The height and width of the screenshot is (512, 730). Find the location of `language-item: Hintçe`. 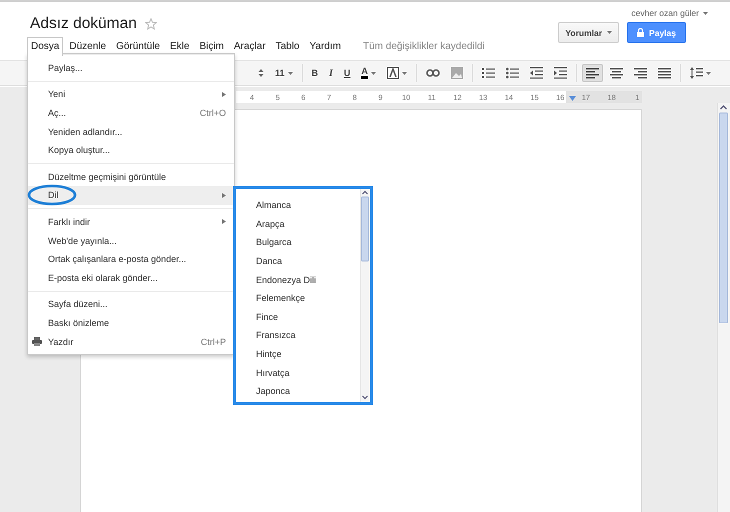

language-item: Hintçe is located at coordinates (298, 354).